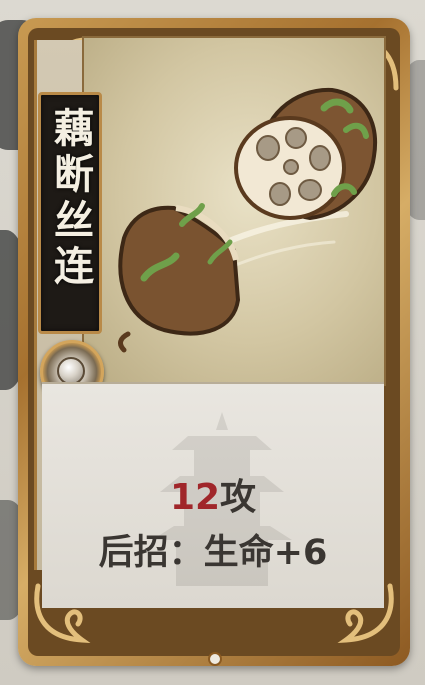 The height and width of the screenshot is (685, 425). I want to click on attack-value: 12, so click(195, 497).